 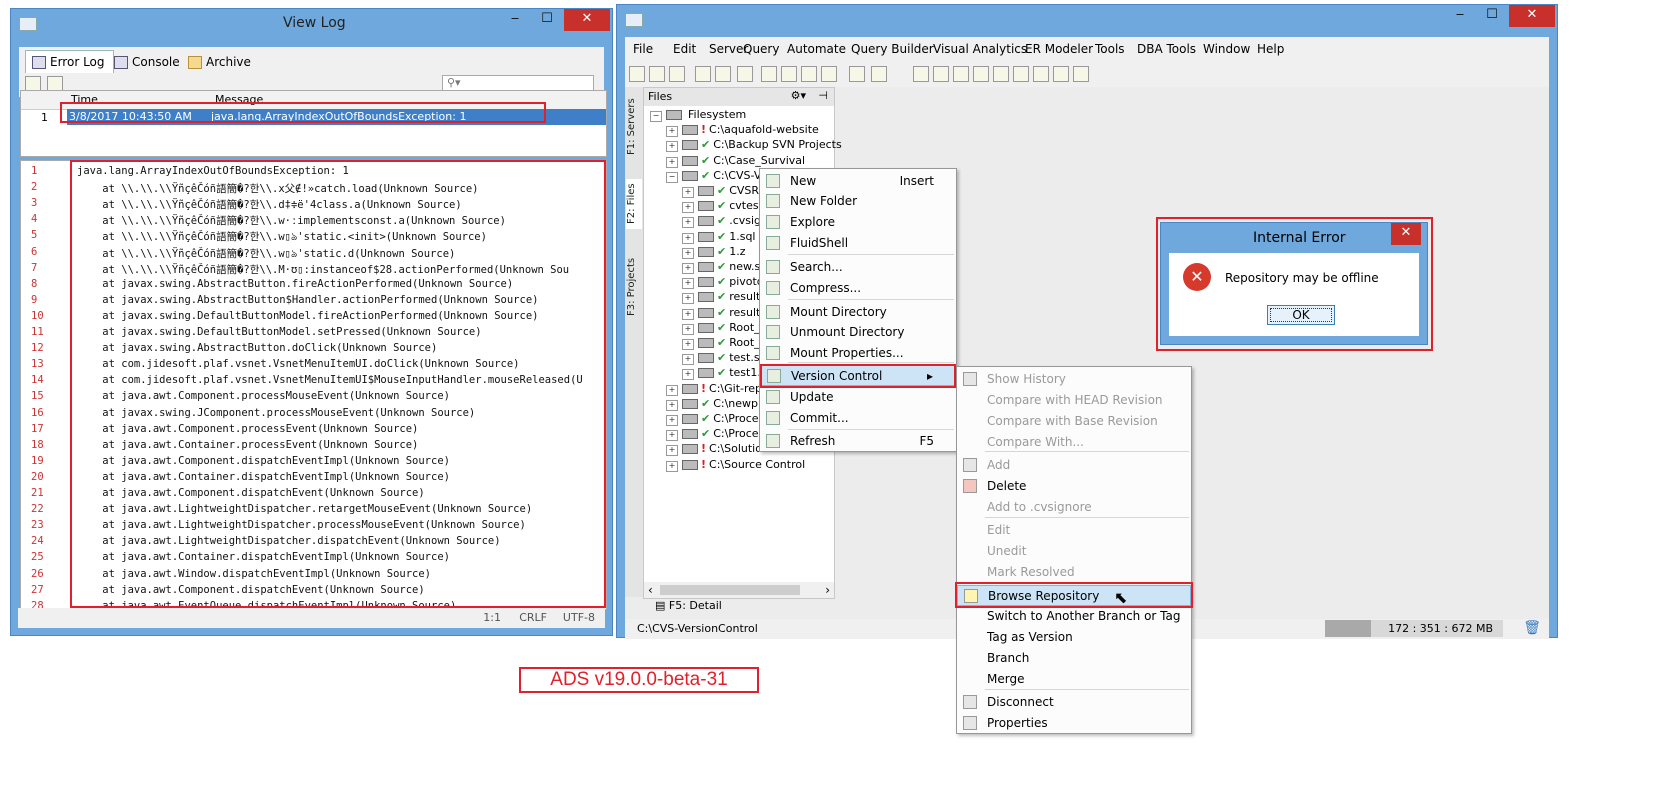 What do you see at coordinates (220, 62) in the screenshot?
I see `tab-archive: Archive` at bounding box center [220, 62].